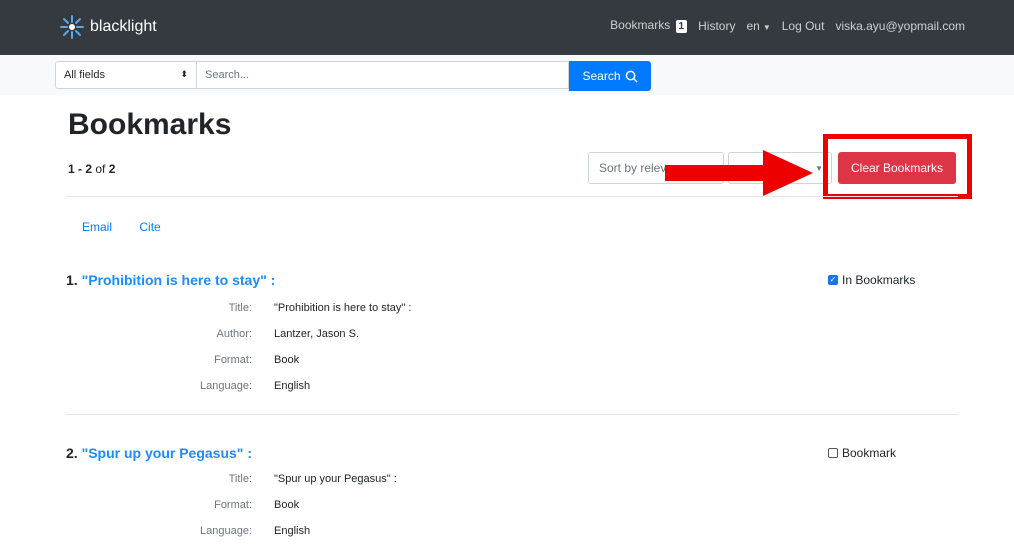  I want to click on nav-bookmarks-link: Bookmarks 1, so click(649, 25).